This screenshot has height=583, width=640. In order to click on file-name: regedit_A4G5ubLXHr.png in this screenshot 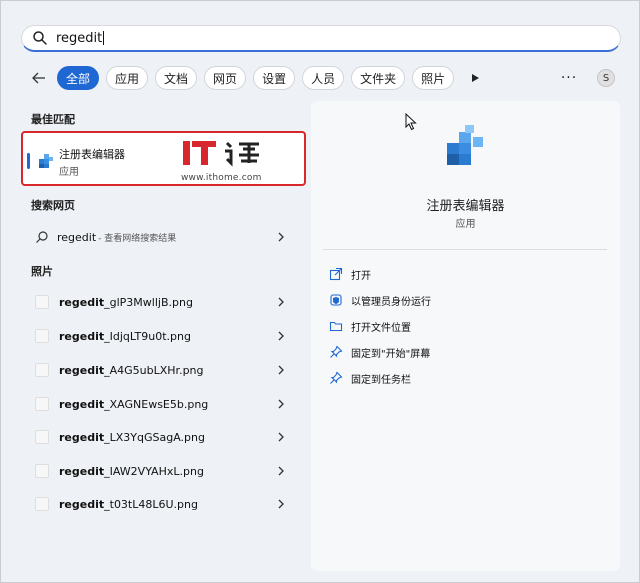, I will do `click(131, 370)`.